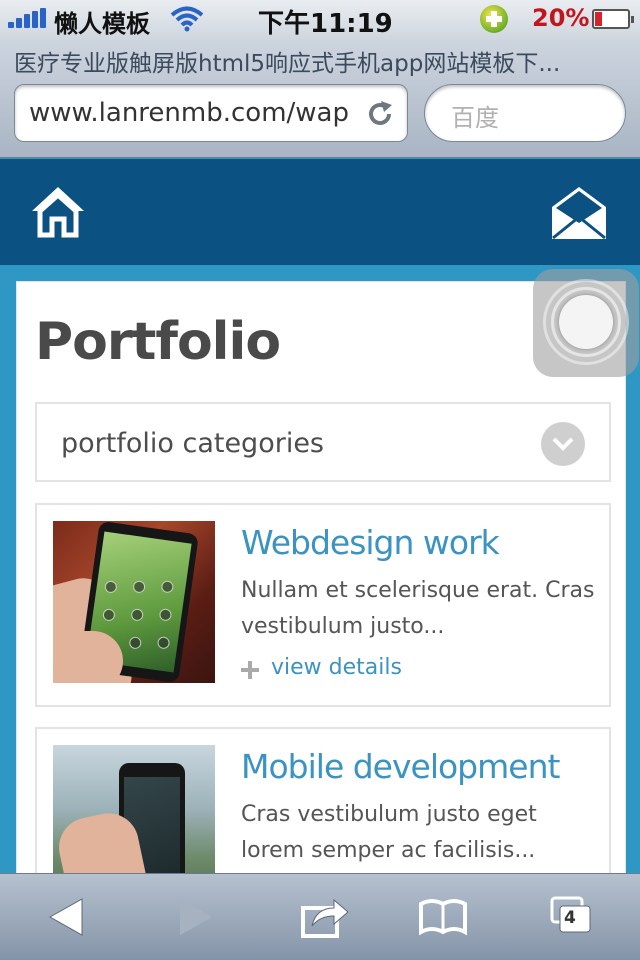 This screenshot has height=960, width=640. What do you see at coordinates (102, 24) in the screenshot?
I see `carrier-name: 懒人模板` at bounding box center [102, 24].